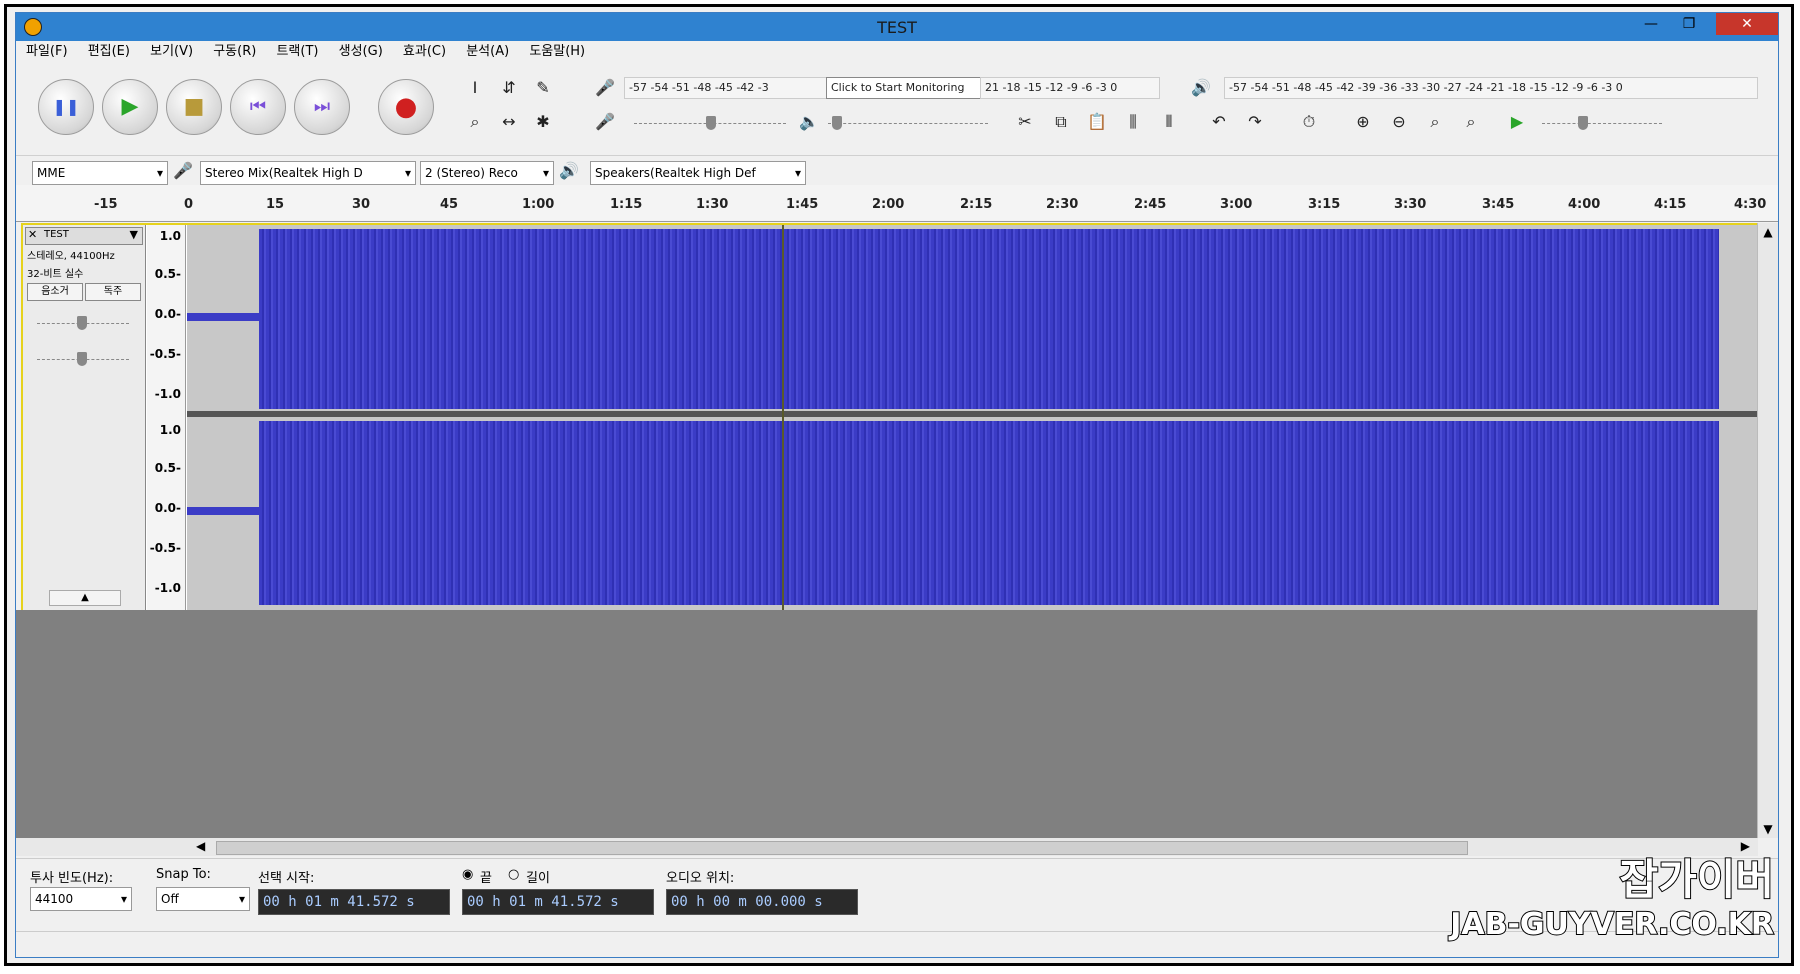 This screenshot has width=1800, height=974. What do you see at coordinates (424, 52) in the screenshot?
I see `menu-effect: 효과(C)` at bounding box center [424, 52].